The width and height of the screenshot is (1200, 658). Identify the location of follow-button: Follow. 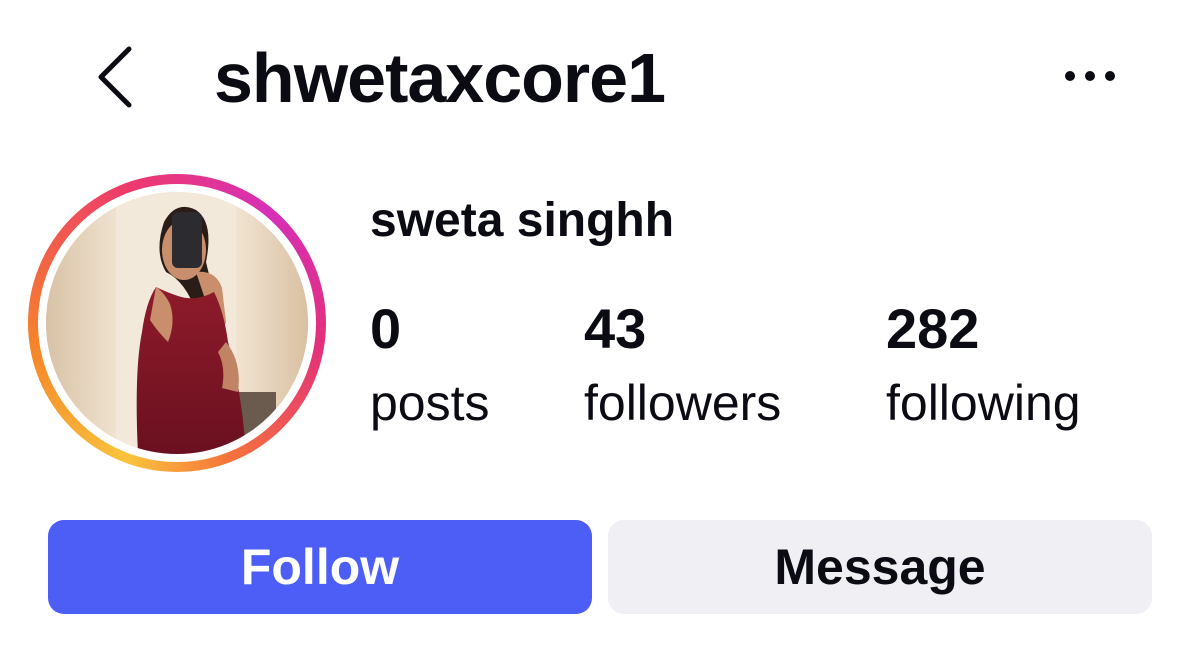
(320, 567).